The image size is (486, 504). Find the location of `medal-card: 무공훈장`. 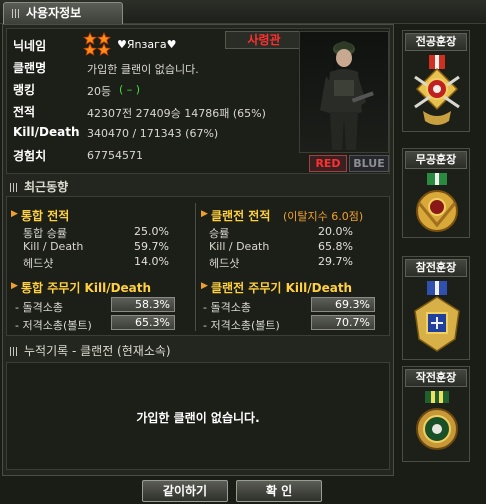

medal-card: 무공훈장 is located at coordinates (436, 193).